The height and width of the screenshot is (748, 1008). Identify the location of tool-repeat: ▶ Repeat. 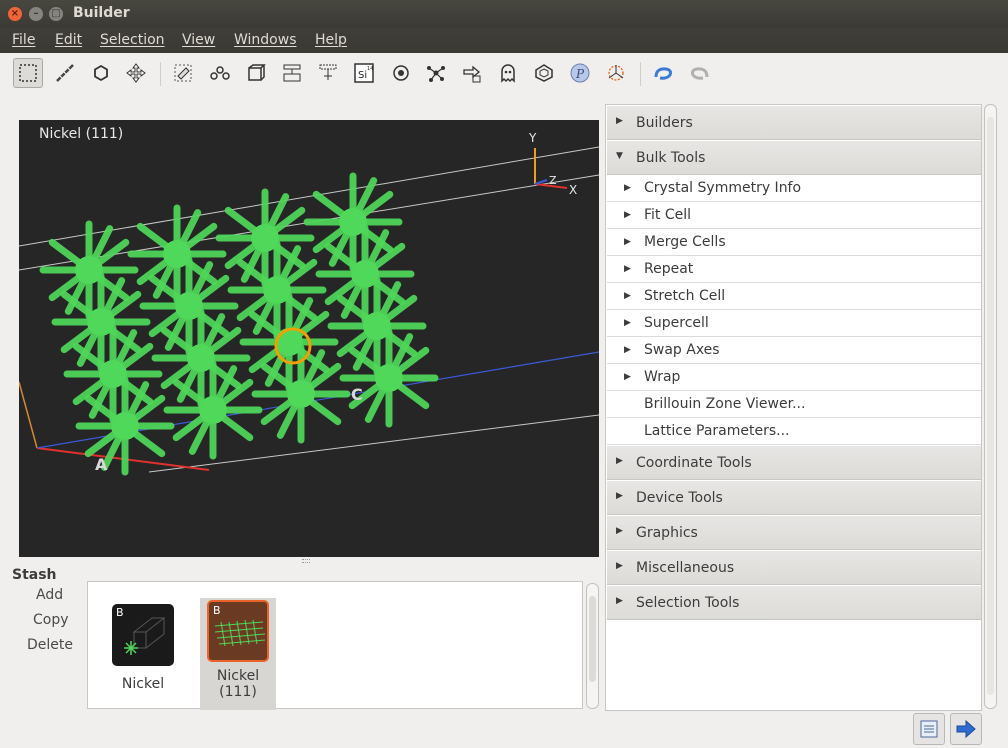
(794, 269).